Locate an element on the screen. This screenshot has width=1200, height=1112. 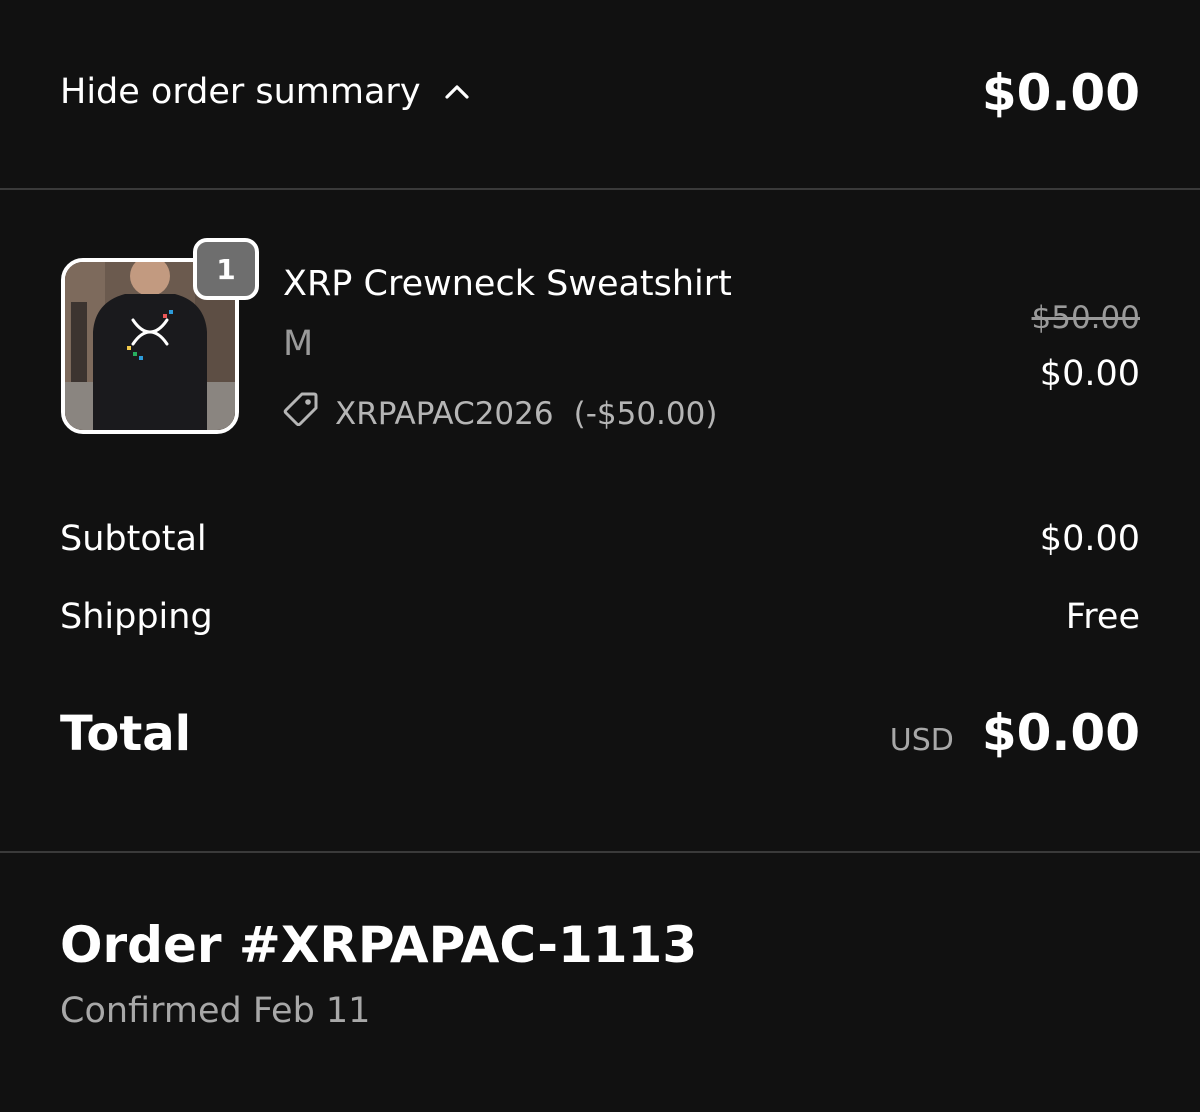
total-row: Total USD $0.00 is located at coordinates (600, 734).